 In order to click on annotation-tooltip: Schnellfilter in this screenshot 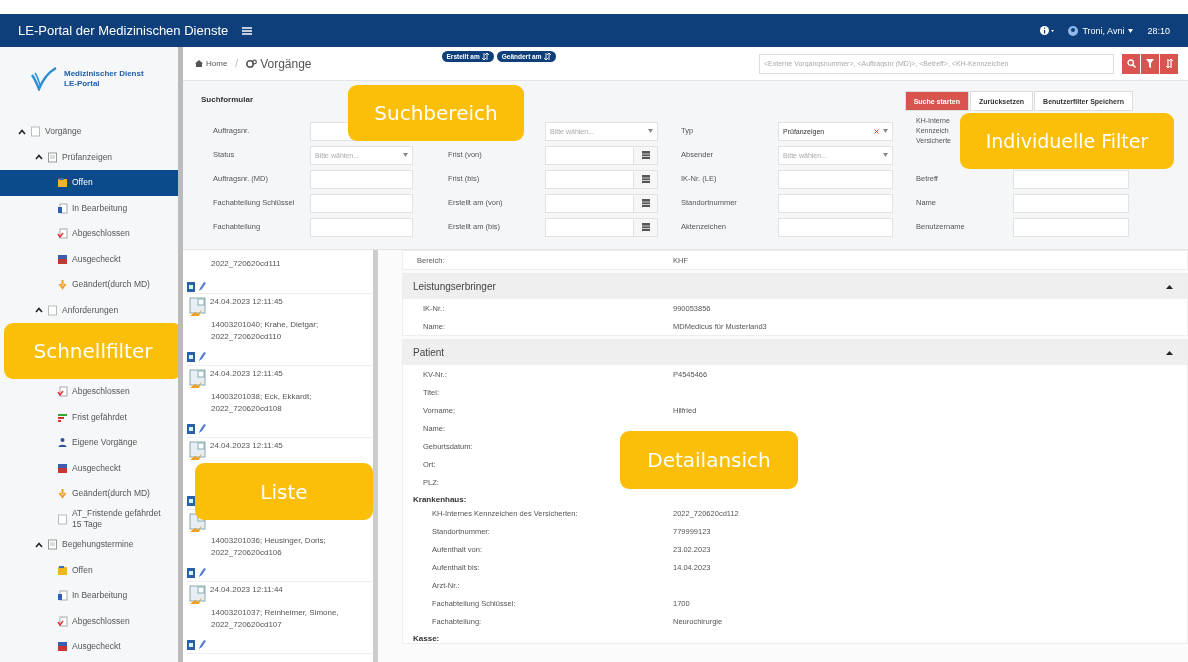, I will do `click(91, 351)`.